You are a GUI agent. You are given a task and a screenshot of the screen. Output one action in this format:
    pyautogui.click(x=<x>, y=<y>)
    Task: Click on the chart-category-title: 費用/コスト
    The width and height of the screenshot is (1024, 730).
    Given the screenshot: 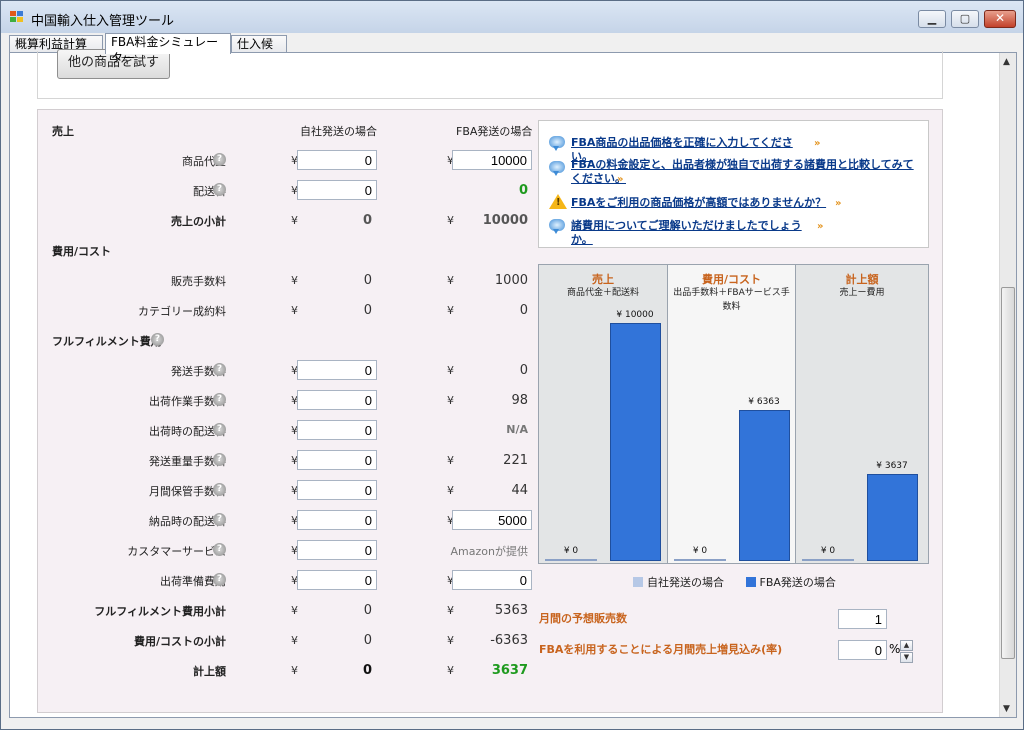 What is the action you would take?
    pyautogui.click(x=731, y=279)
    